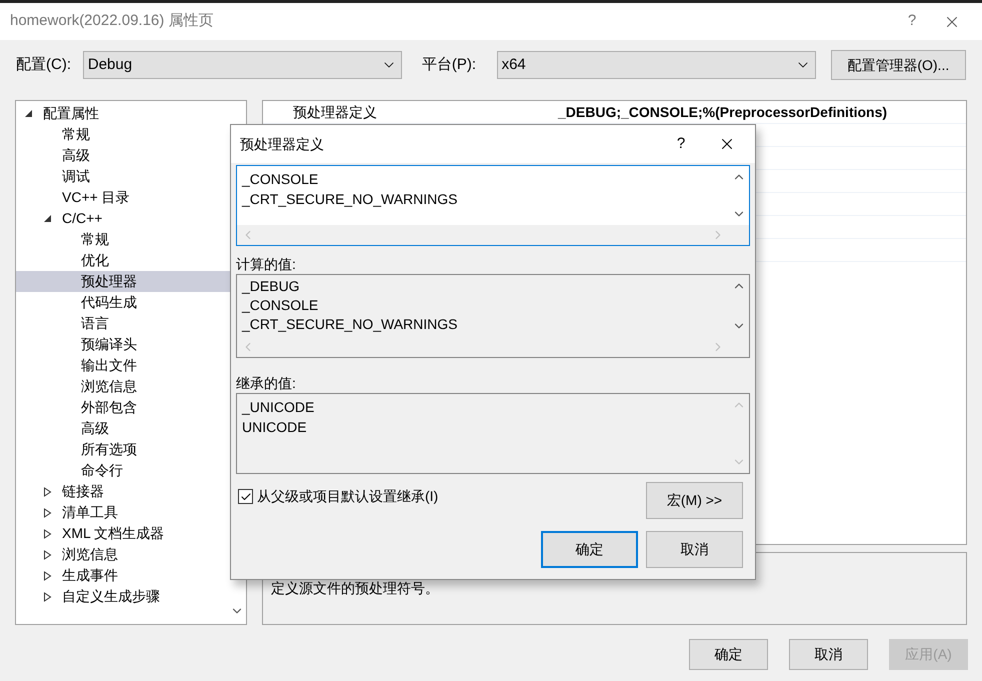  I want to click on inherited-line: UNICODE, so click(274, 427).